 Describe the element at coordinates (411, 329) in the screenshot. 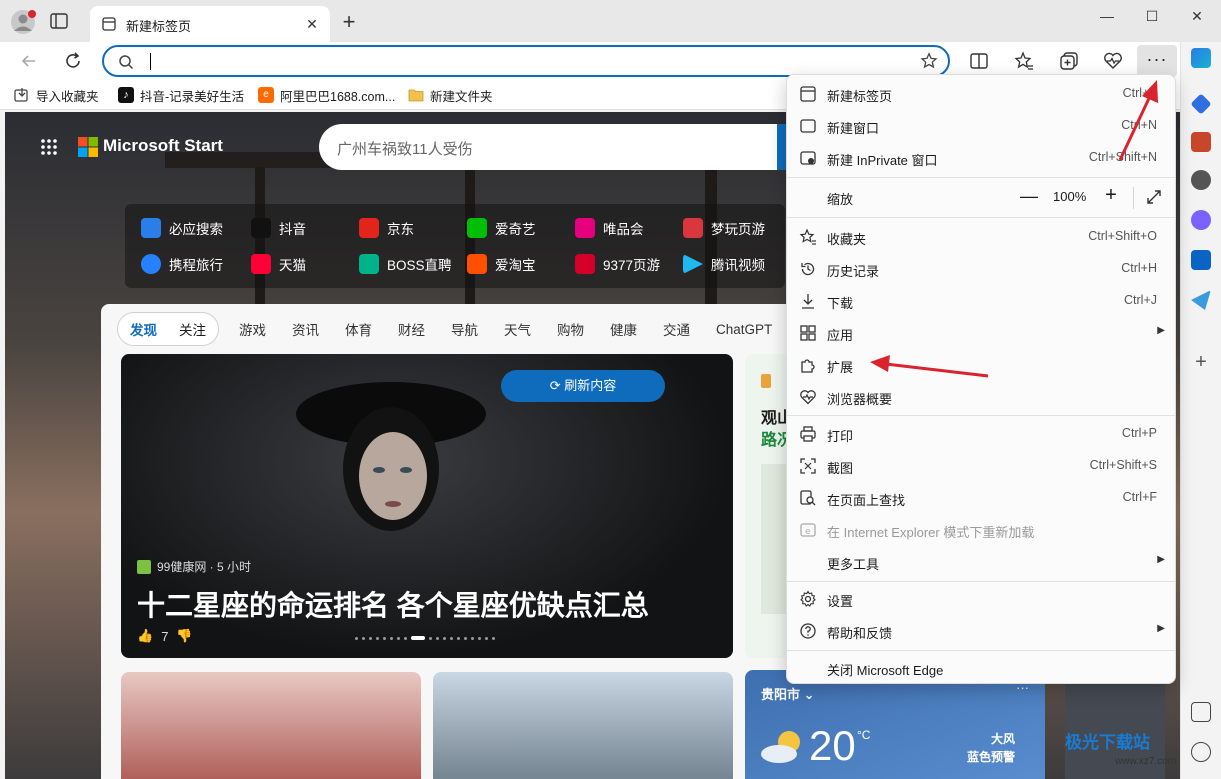

I see `feed-tab: 财经` at that location.